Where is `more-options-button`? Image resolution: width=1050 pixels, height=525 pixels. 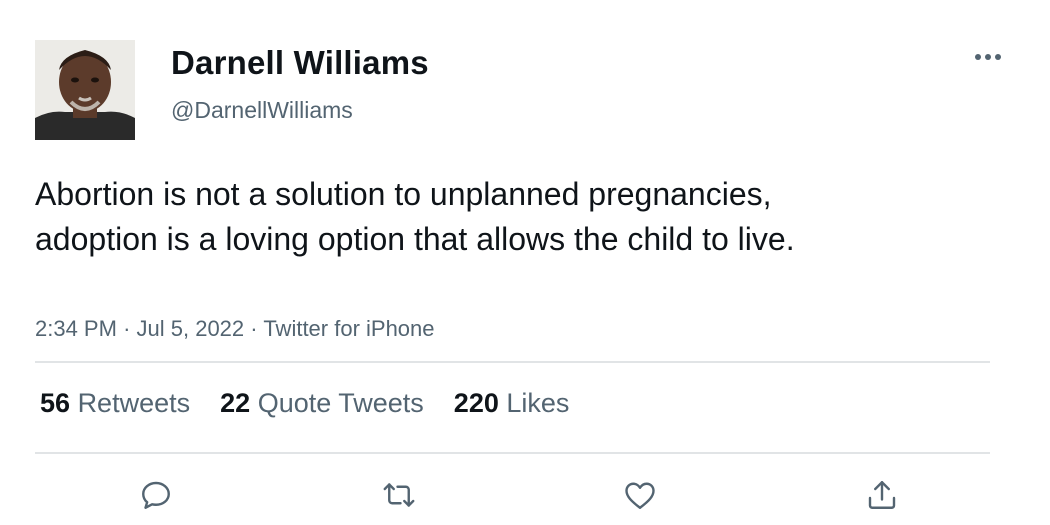 more-options-button is located at coordinates (988, 57).